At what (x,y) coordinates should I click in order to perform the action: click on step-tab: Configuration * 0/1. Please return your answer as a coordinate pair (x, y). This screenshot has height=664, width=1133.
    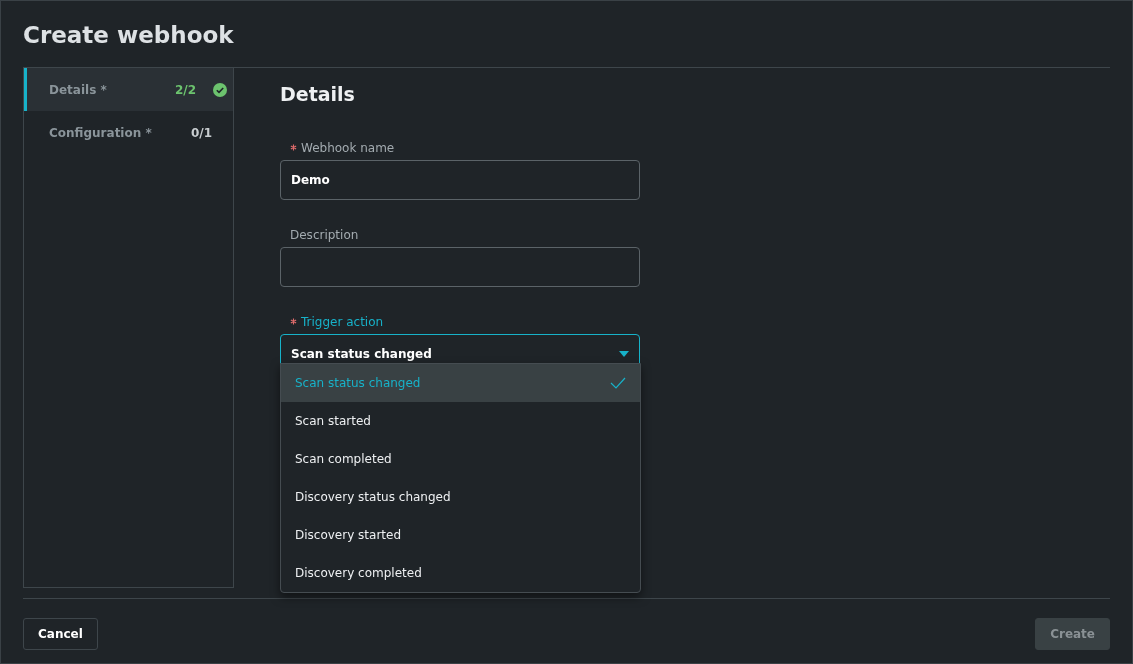
    Looking at the image, I should click on (128, 132).